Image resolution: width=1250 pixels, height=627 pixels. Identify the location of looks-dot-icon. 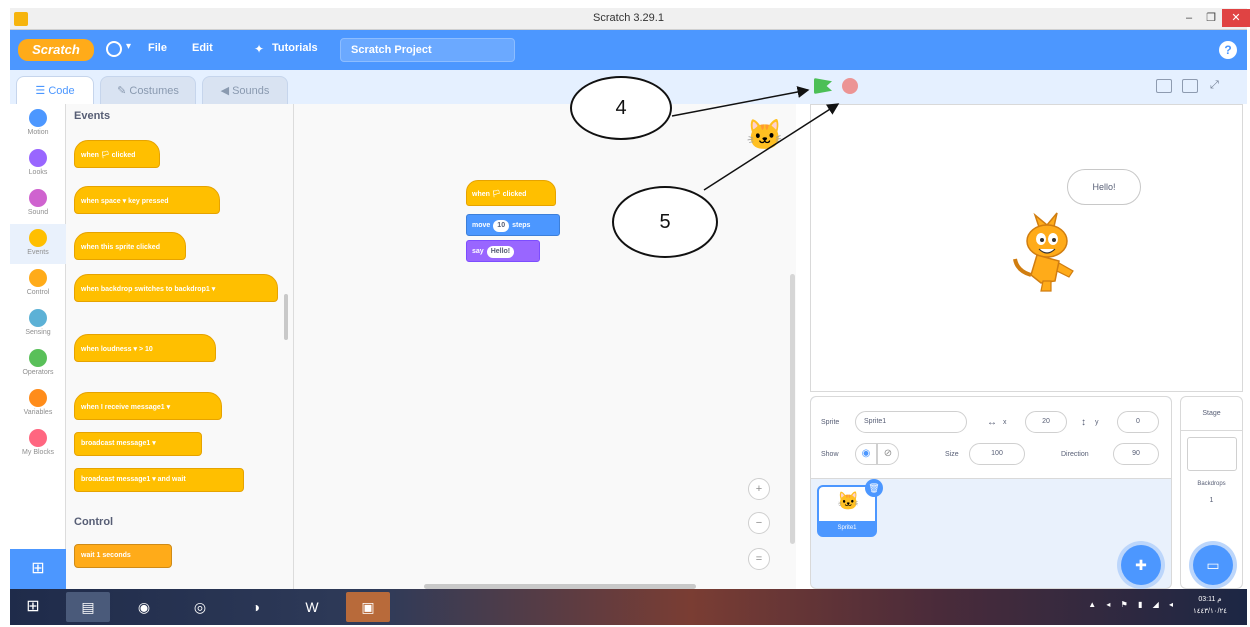
(38, 158).